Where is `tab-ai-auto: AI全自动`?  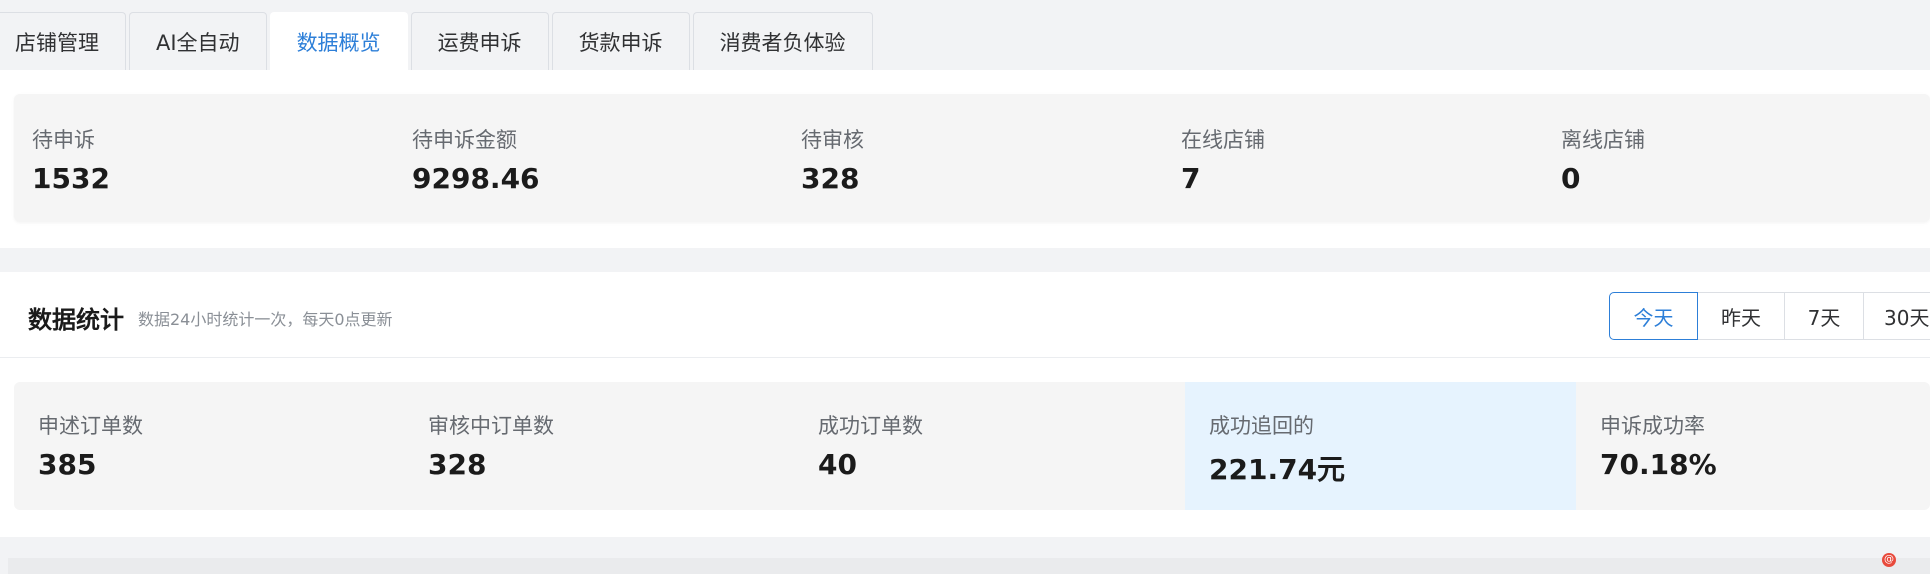 tab-ai-auto: AI全自动 is located at coordinates (198, 41).